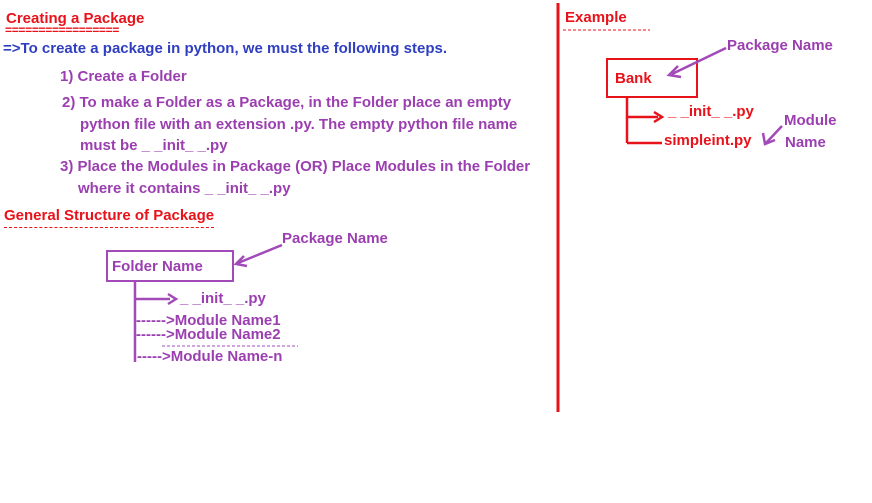 Image resolution: width=872 pixels, height=503 pixels. I want to click on example-package-arrow, so click(699, 61).